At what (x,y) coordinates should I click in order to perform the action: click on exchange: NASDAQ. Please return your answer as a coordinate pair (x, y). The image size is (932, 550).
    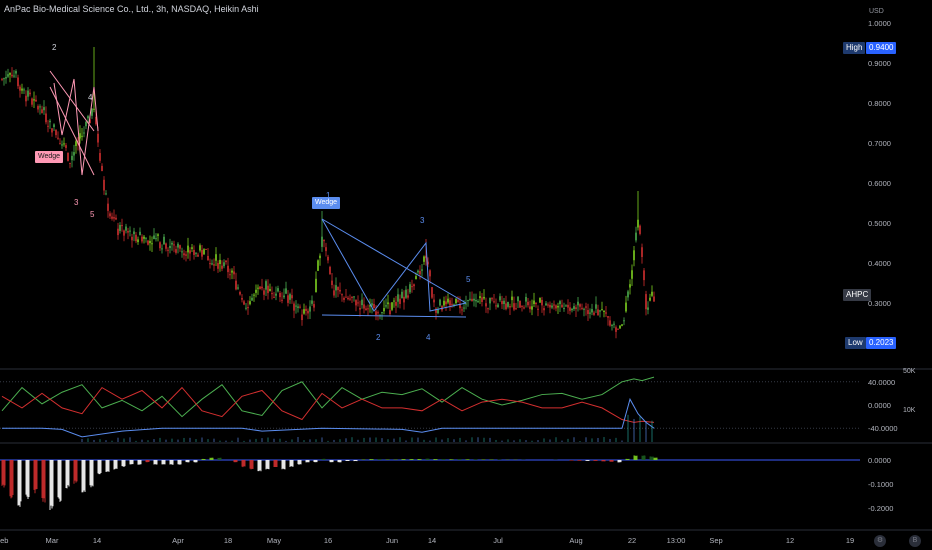
    Looking at the image, I should click on (190, 9).